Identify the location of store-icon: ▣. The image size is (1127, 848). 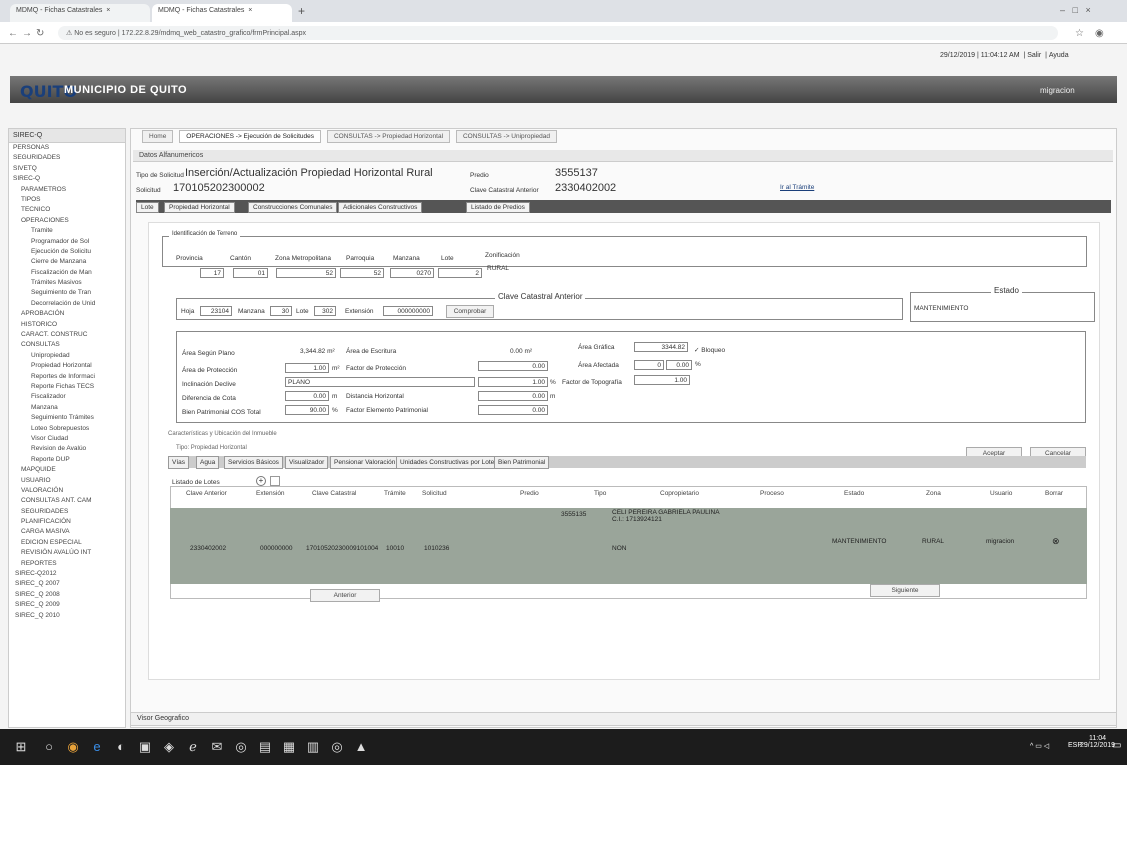
(145, 747).